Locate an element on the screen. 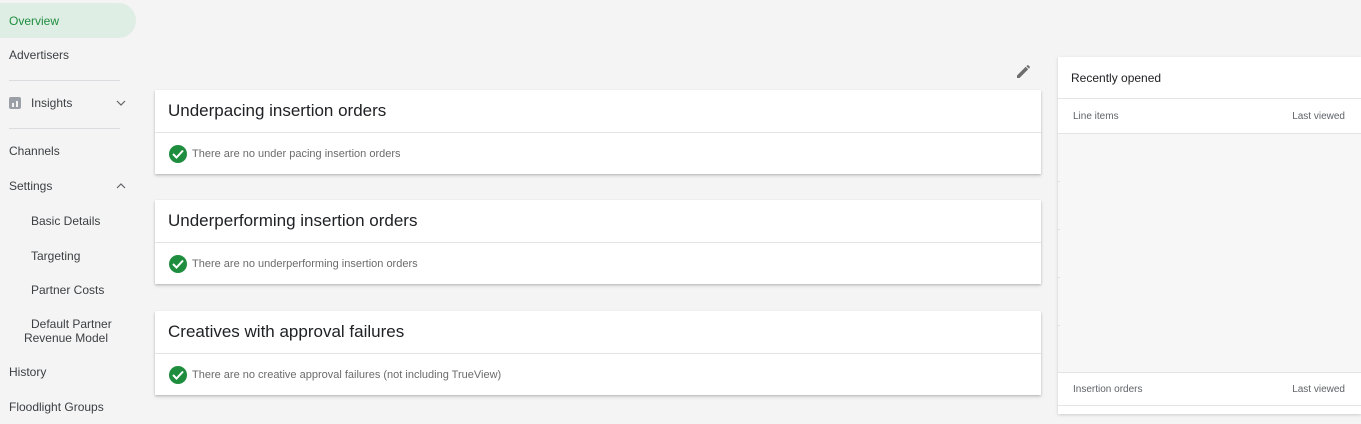 The width and height of the screenshot is (1361, 424). edit-pencil-icon is located at coordinates (1024, 71).